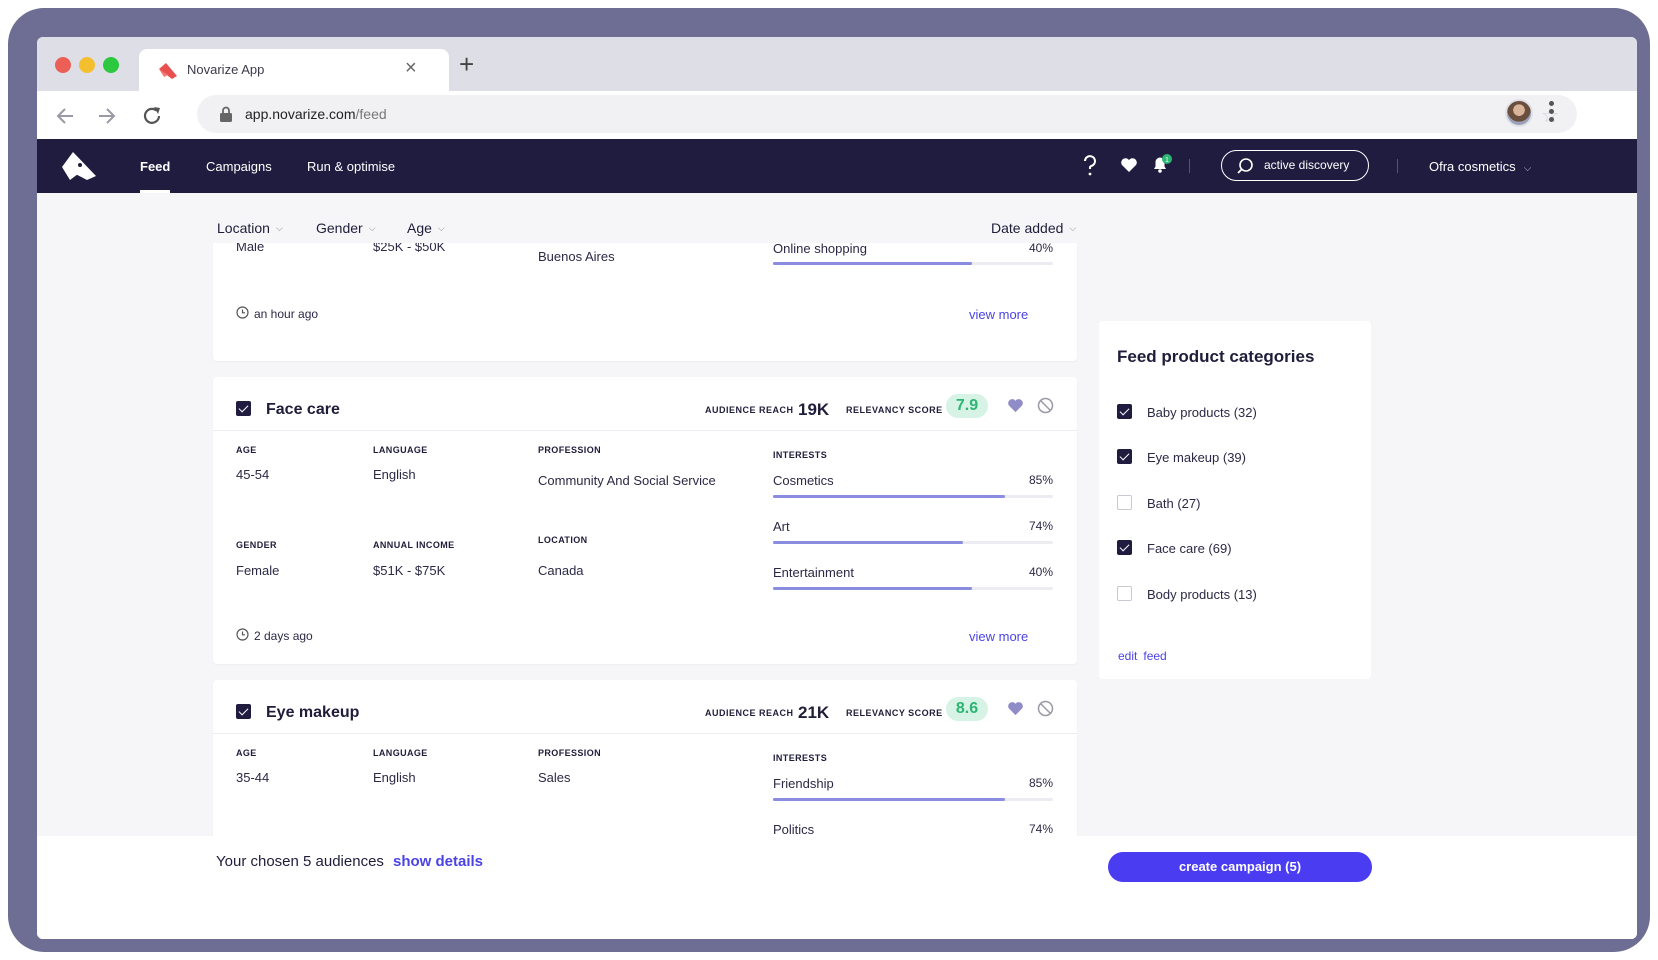 The height and width of the screenshot is (960, 1658). Describe the element at coordinates (438, 861) in the screenshot. I see `show-details-link: show details` at that location.